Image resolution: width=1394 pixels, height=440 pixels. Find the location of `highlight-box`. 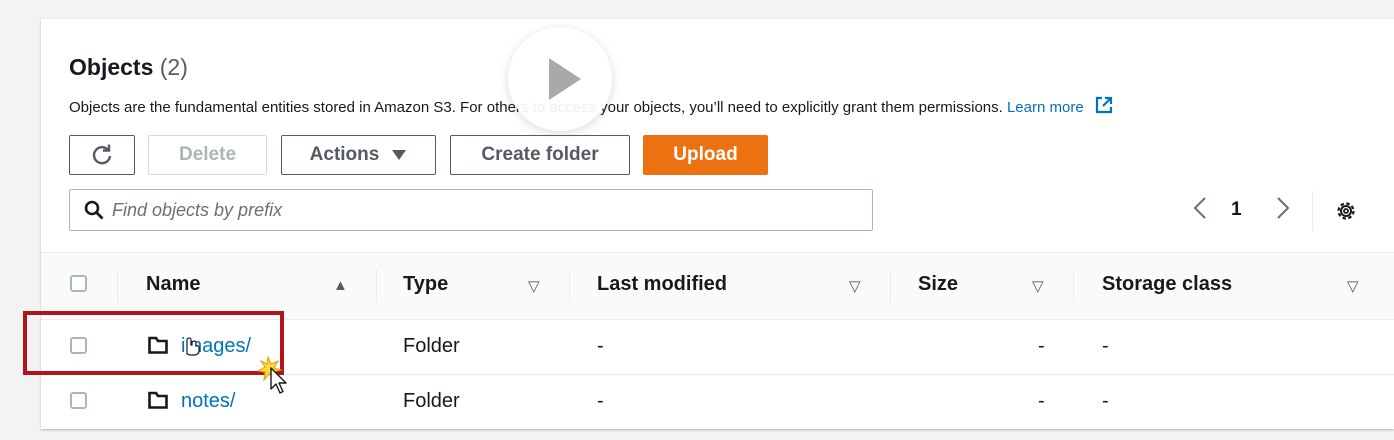

highlight-box is located at coordinates (153, 343).